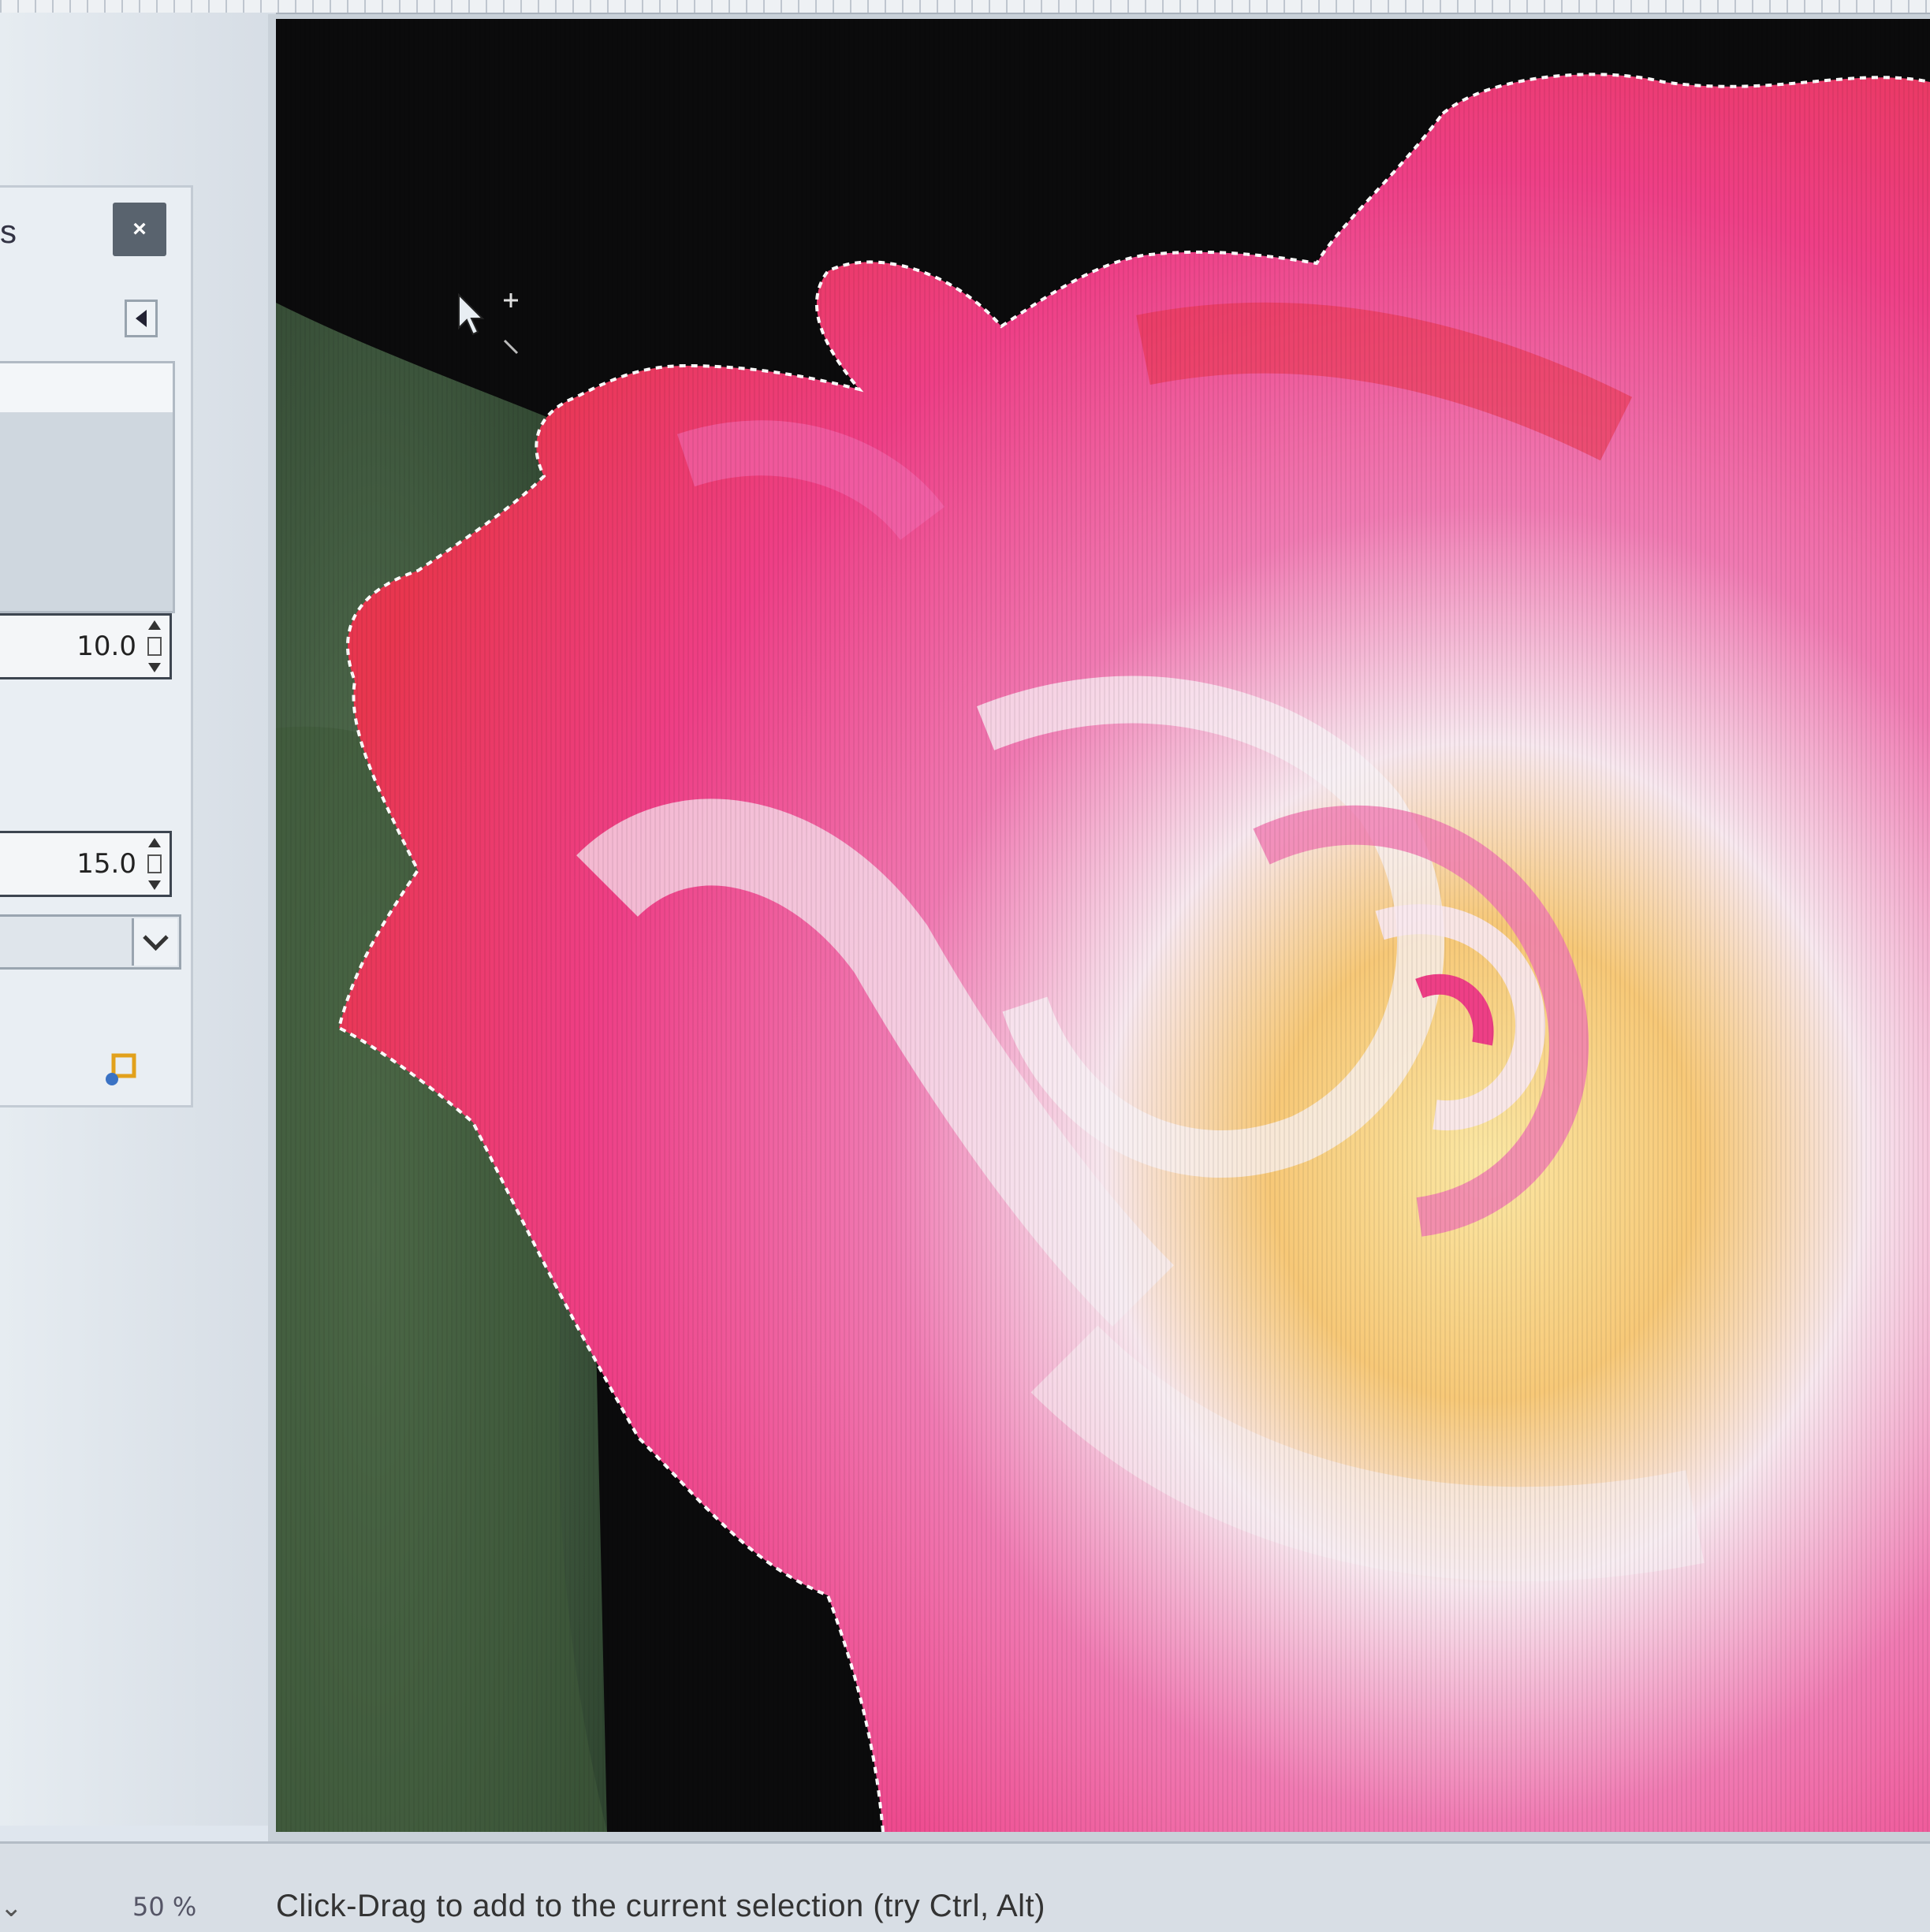 The image size is (1930, 1932). I want to click on top-ruler, so click(965, 7).